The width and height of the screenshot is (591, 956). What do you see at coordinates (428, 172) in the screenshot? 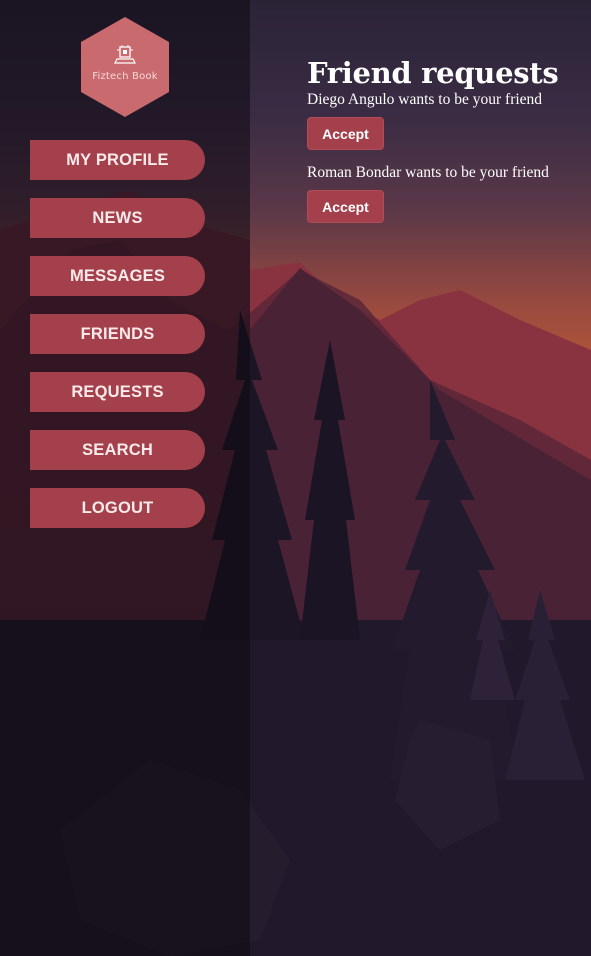
I see `friend-request-text: Roman Bondar wants to be your friend` at bounding box center [428, 172].